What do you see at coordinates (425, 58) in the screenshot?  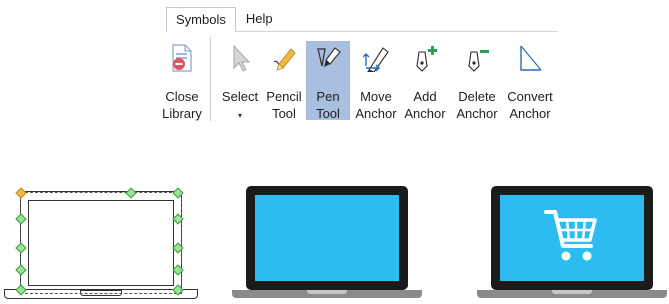 I see `add-anchor-icon` at bounding box center [425, 58].